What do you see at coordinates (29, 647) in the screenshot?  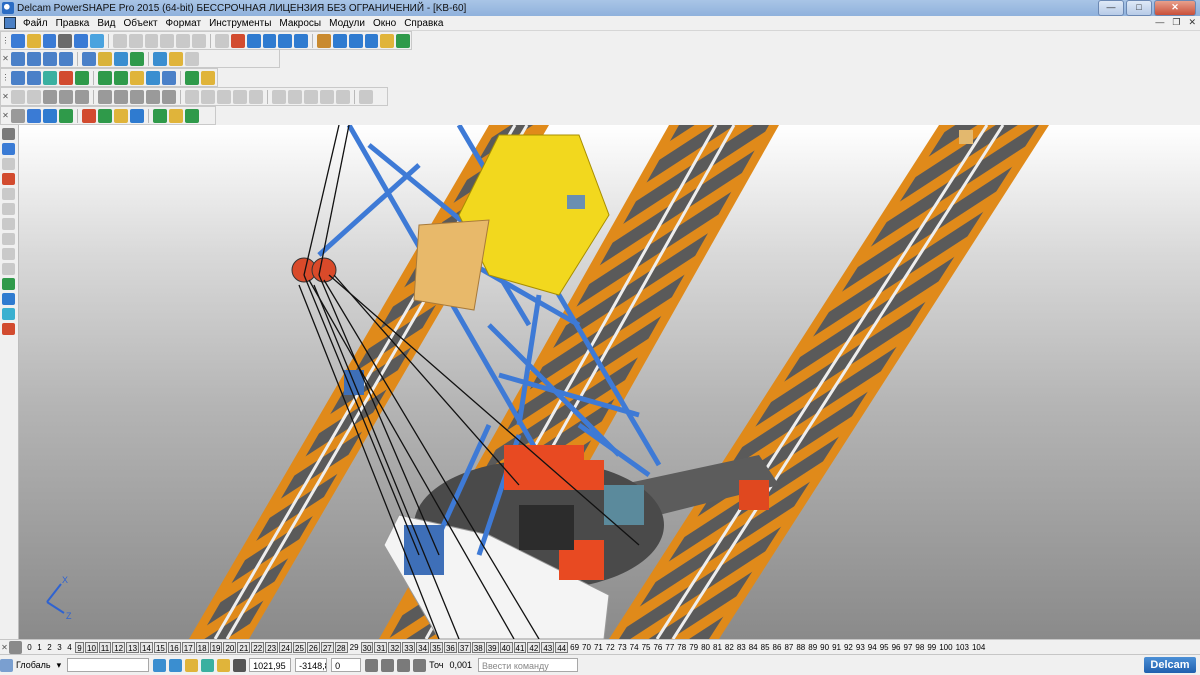 I see `level-button: 0` at bounding box center [29, 647].